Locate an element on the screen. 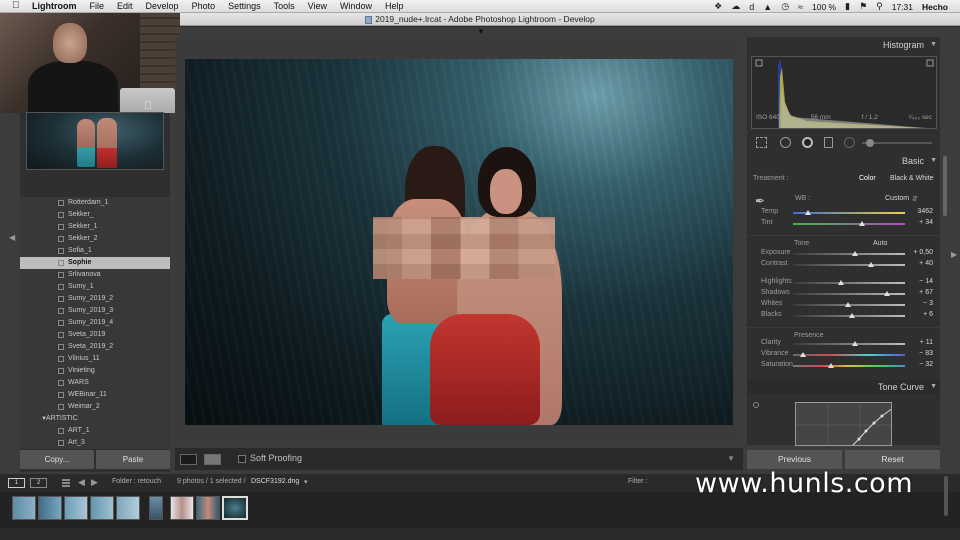  slider-thumb-vibrance is located at coordinates (803, 354).